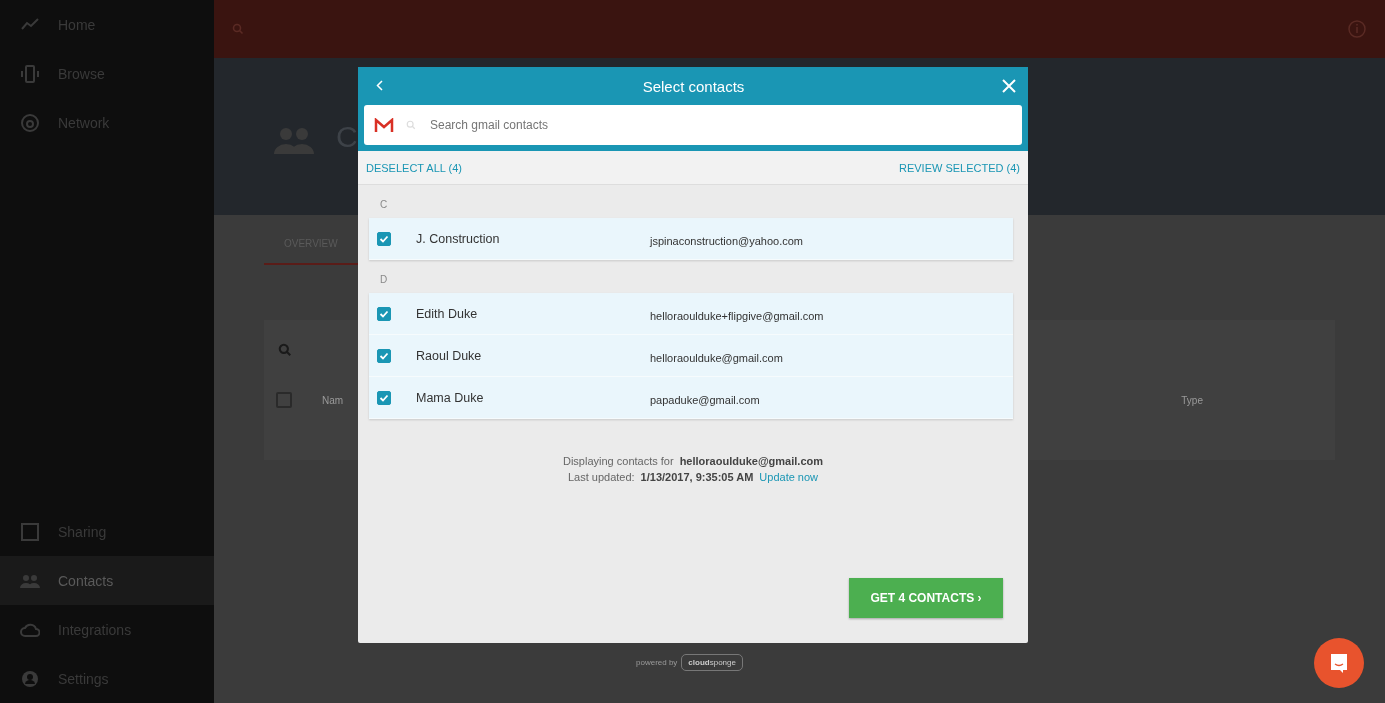  Describe the element at coordinates (1009, 86) in the screenshot. I see `close-button` at that location.